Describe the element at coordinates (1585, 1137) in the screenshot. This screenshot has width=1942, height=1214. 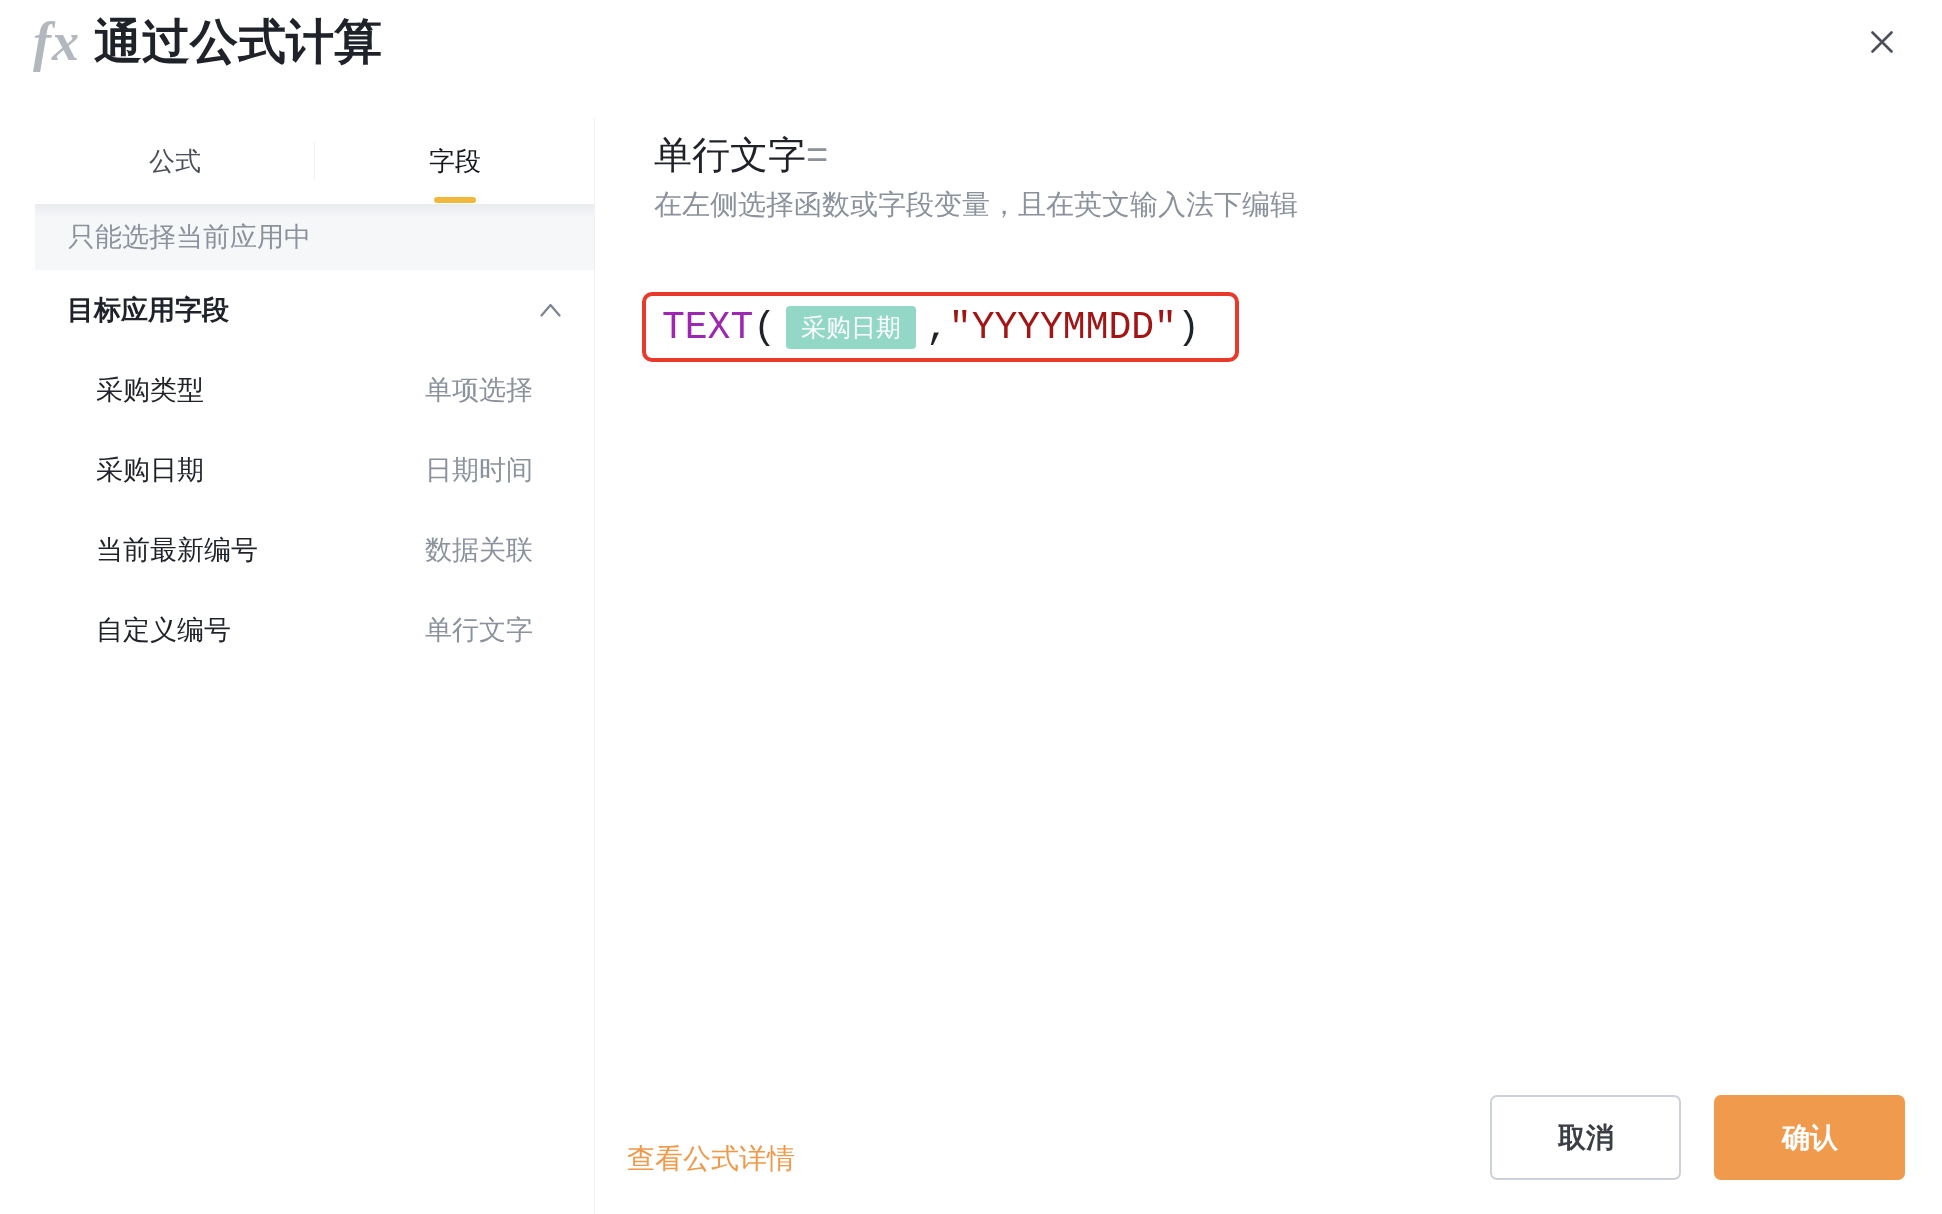
I see `cancel-button: 取消` at that location.